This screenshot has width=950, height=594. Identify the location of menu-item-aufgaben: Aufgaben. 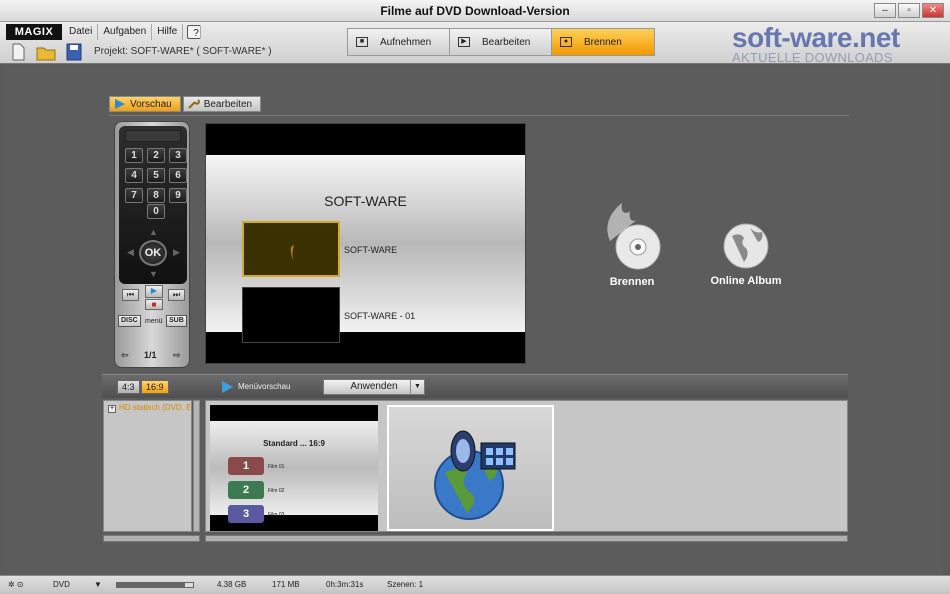
(125, 32).